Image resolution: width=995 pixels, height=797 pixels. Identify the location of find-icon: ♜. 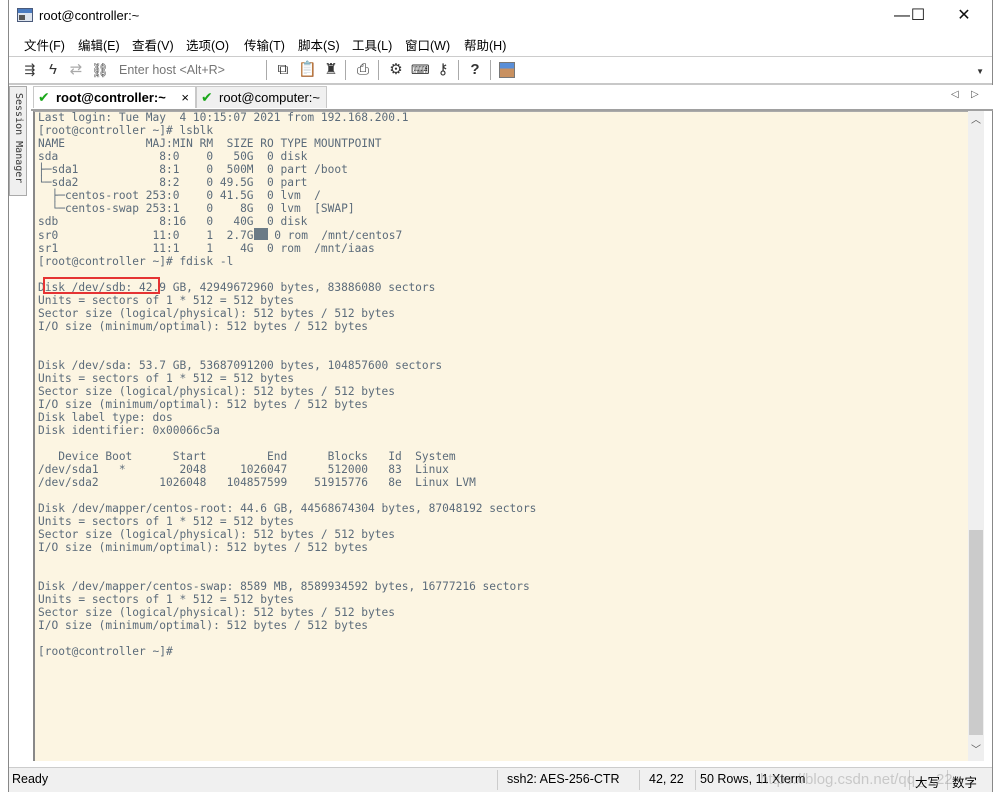
(331, 70).